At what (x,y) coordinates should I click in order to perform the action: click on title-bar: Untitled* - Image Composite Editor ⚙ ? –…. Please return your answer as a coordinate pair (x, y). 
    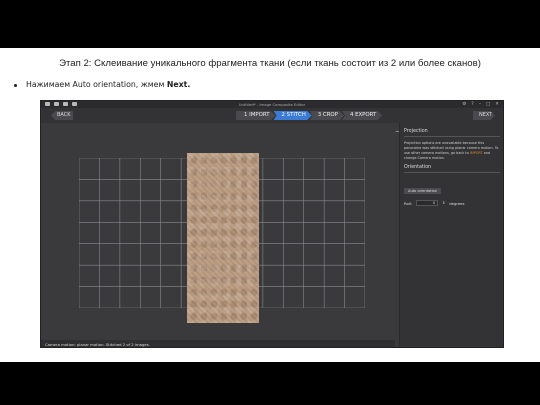
    Looking at the image, I should click on (272, 104).